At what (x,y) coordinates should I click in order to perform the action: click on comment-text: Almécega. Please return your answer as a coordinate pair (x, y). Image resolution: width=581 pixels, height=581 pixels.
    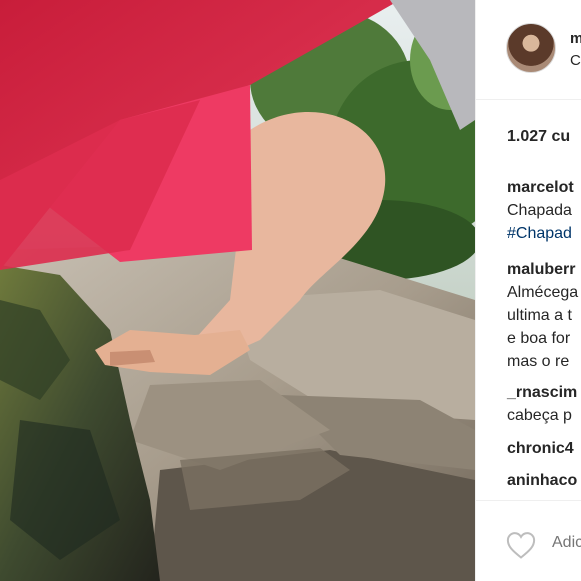
    Looking at the image, I should click on (543, 292).